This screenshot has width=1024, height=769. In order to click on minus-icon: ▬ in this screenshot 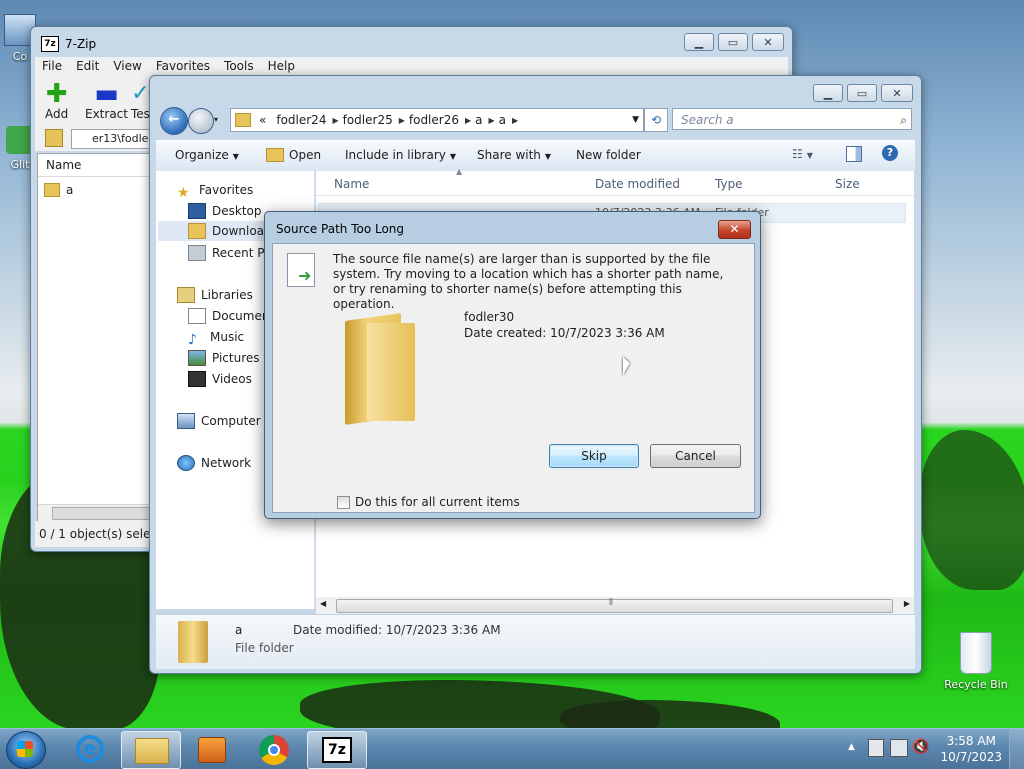, I will do `click(106, 94)`.